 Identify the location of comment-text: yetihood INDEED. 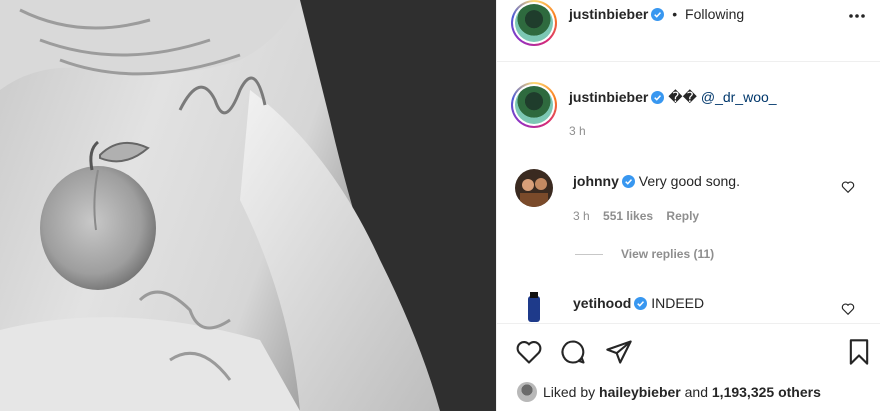
(698, 303).